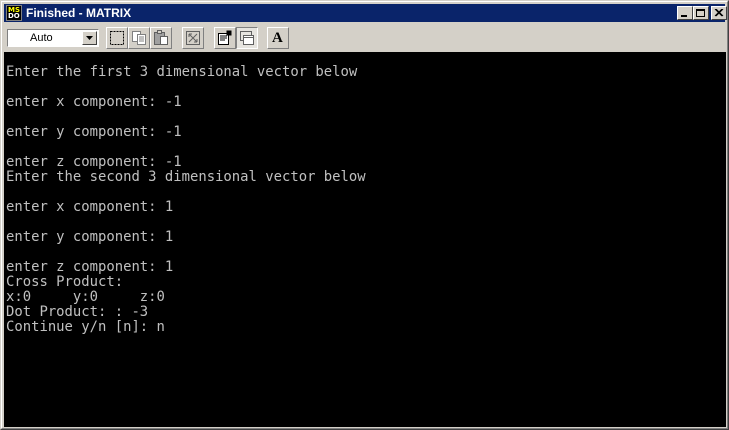 The height and width of the screenshot is (430, 729). I want to click on properties-button, so click(225, 38).